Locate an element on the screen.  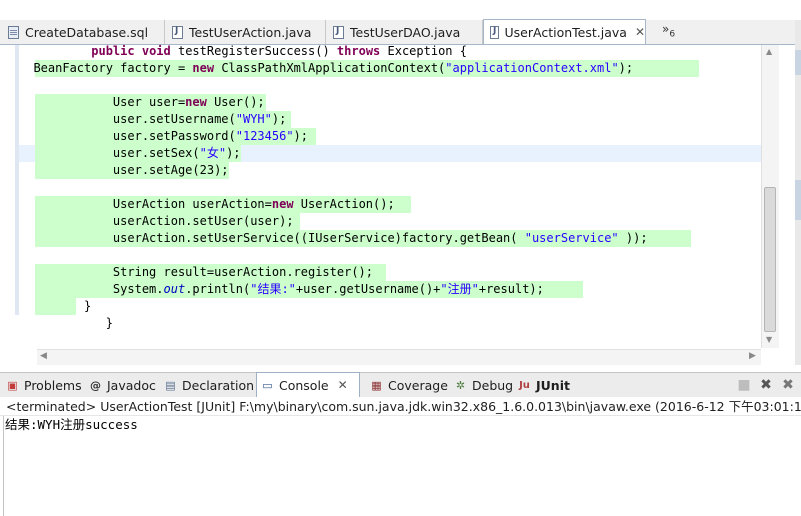
tab-coverage: ▦ Coverage is located at coordinates (409, 385).